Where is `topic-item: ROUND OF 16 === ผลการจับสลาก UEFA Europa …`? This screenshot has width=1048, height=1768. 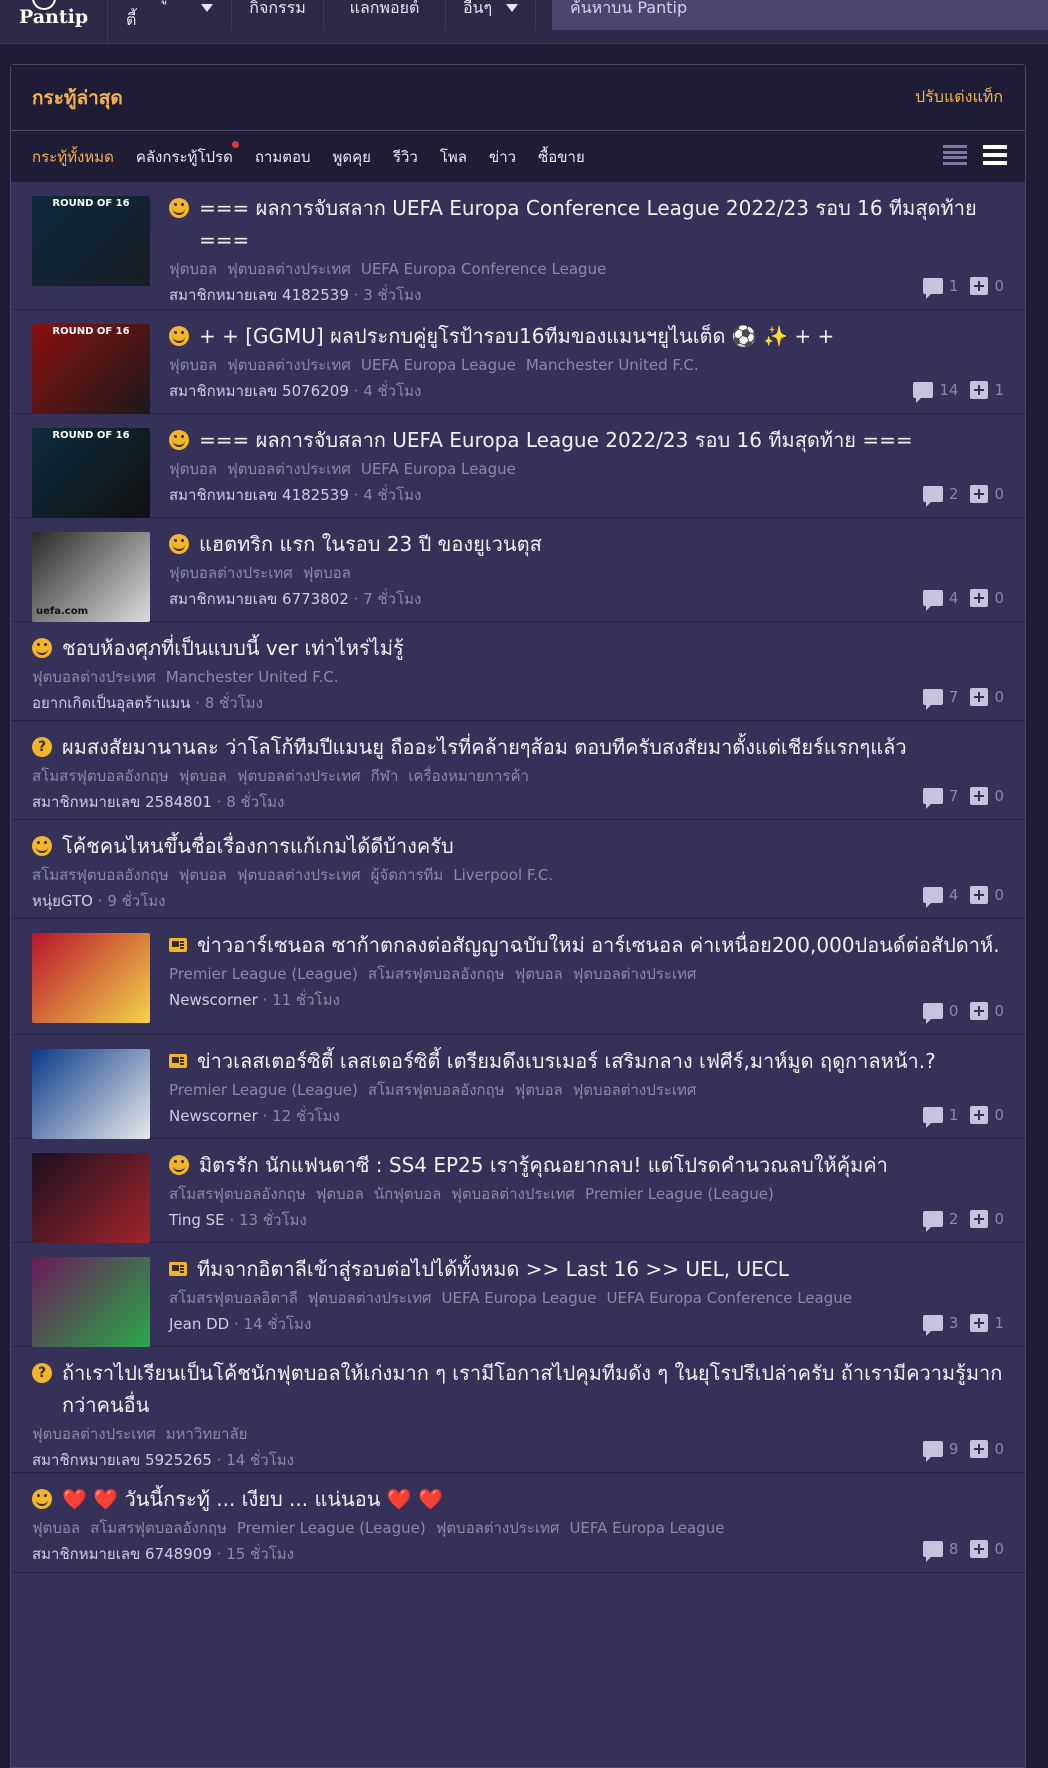 topic-item: ROUND OF 16 === ผลการจับสลาก UEFA Europa … is located at coordinates (518, 246).